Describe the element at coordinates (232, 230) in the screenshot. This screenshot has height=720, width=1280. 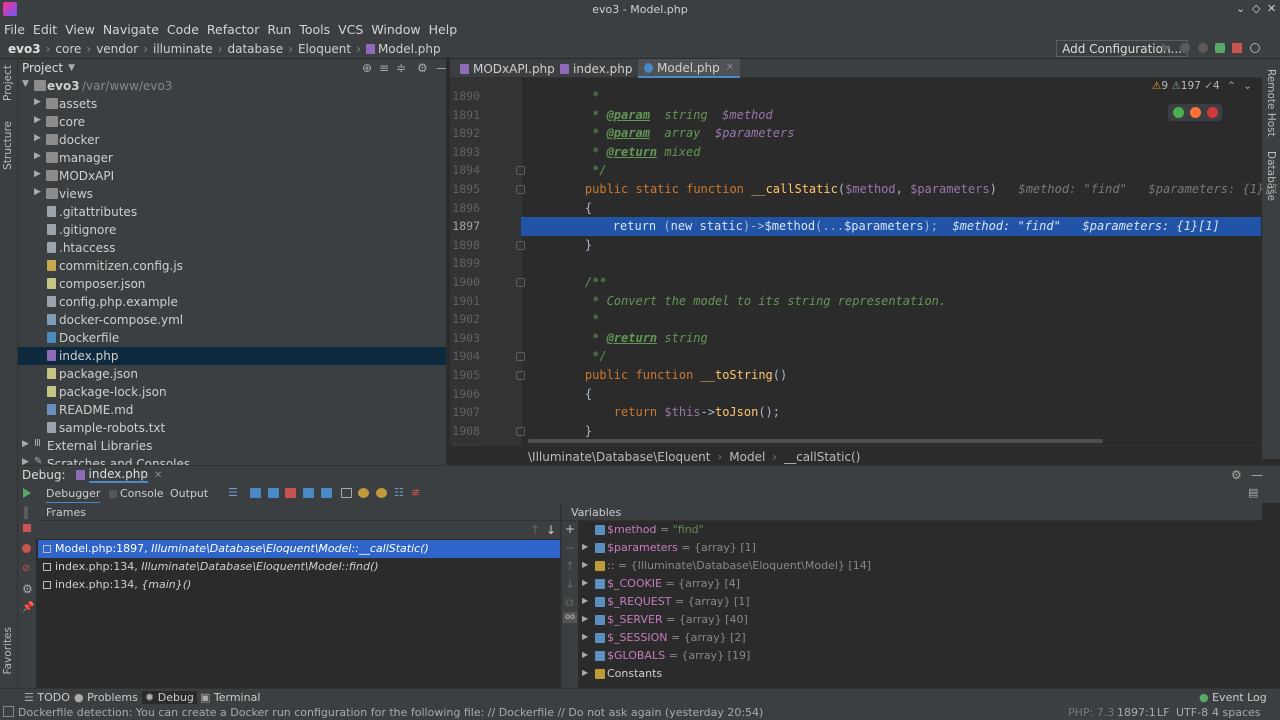
I see `tree-file: .gitignore` at that location.